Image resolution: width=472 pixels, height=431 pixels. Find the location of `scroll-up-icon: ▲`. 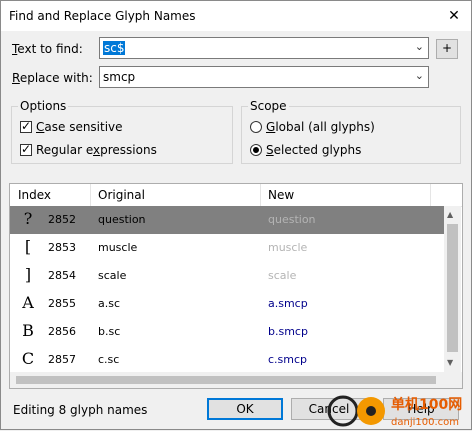

scroll-up-icon: ▲ is located at coordinates (450, 214).